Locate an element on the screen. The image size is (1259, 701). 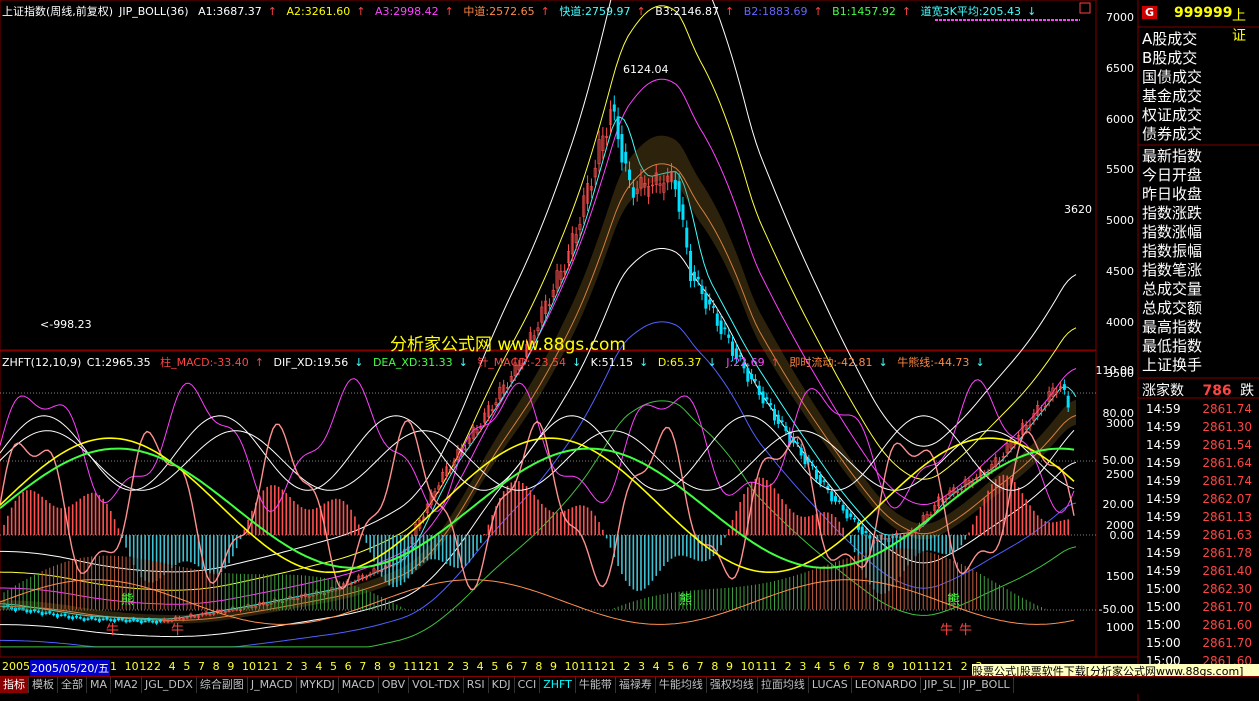
menu-item: 昨日收盘 is located at coordinates (1172, 194).